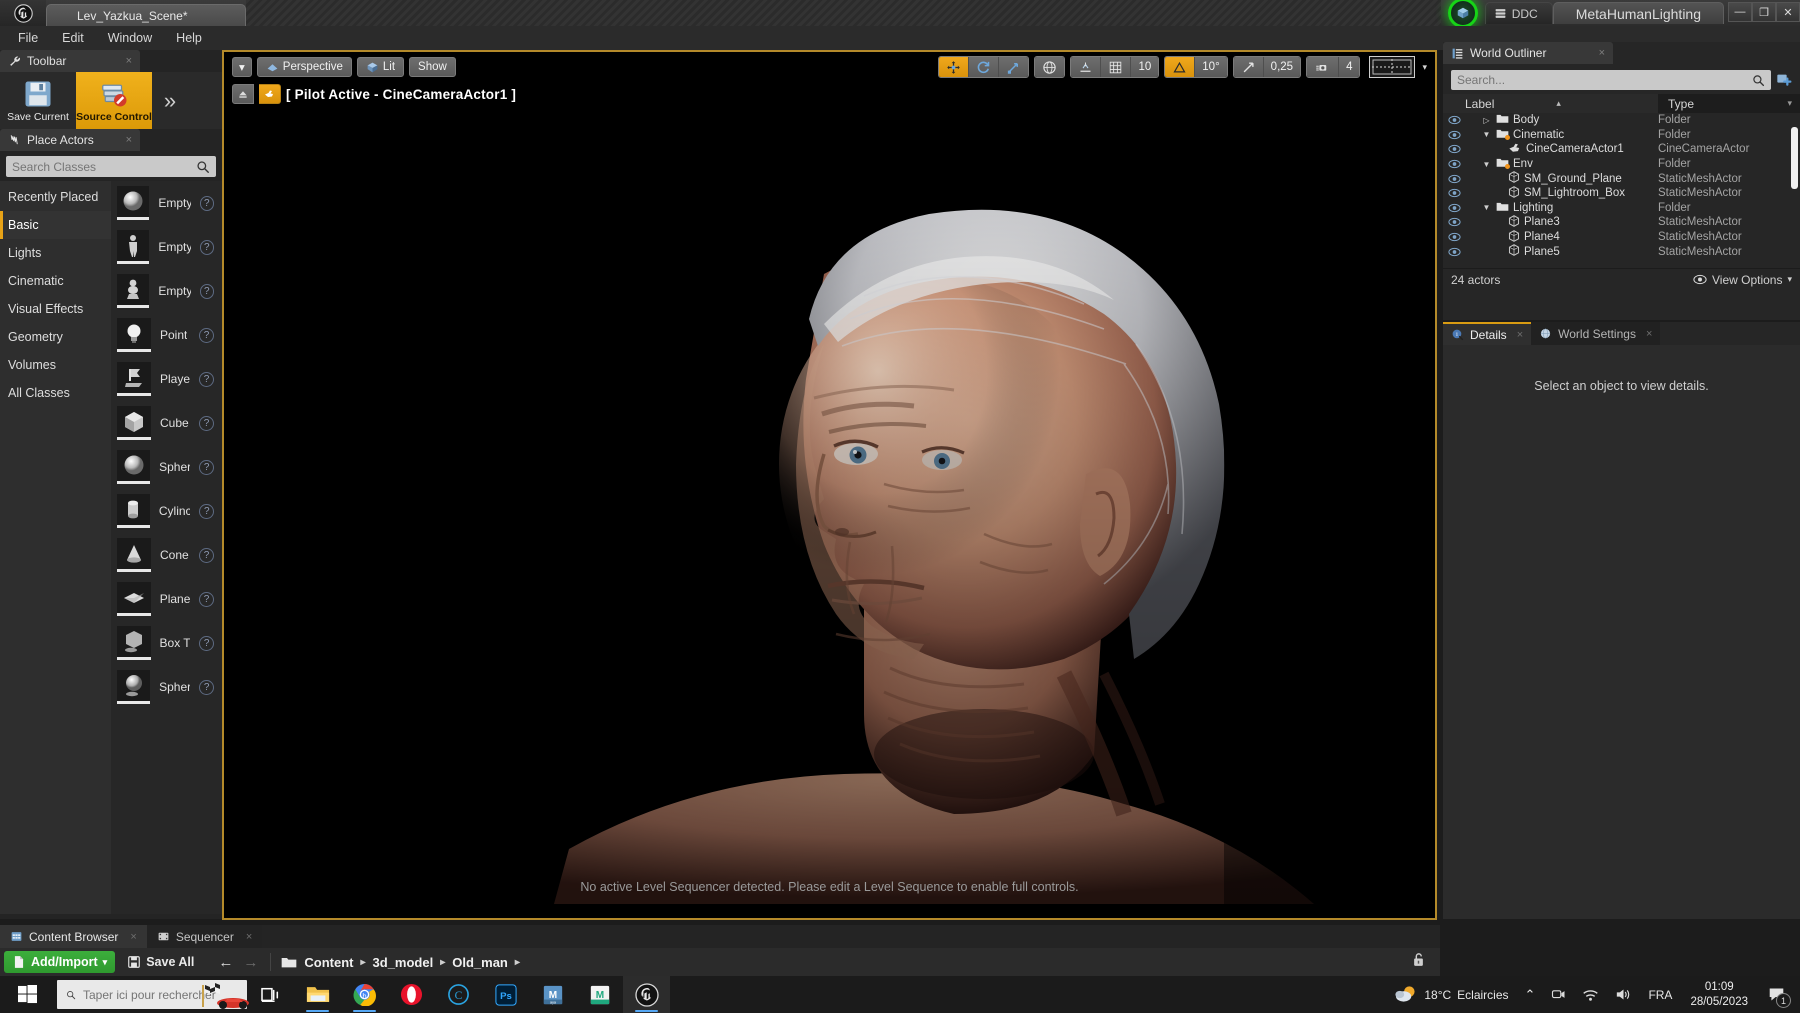 The image size is (1800, 1013). Describe the element at coordinates (403, 962) in the screenshot. I see `breadcrumb-3d-model: 3d_model` at that location.